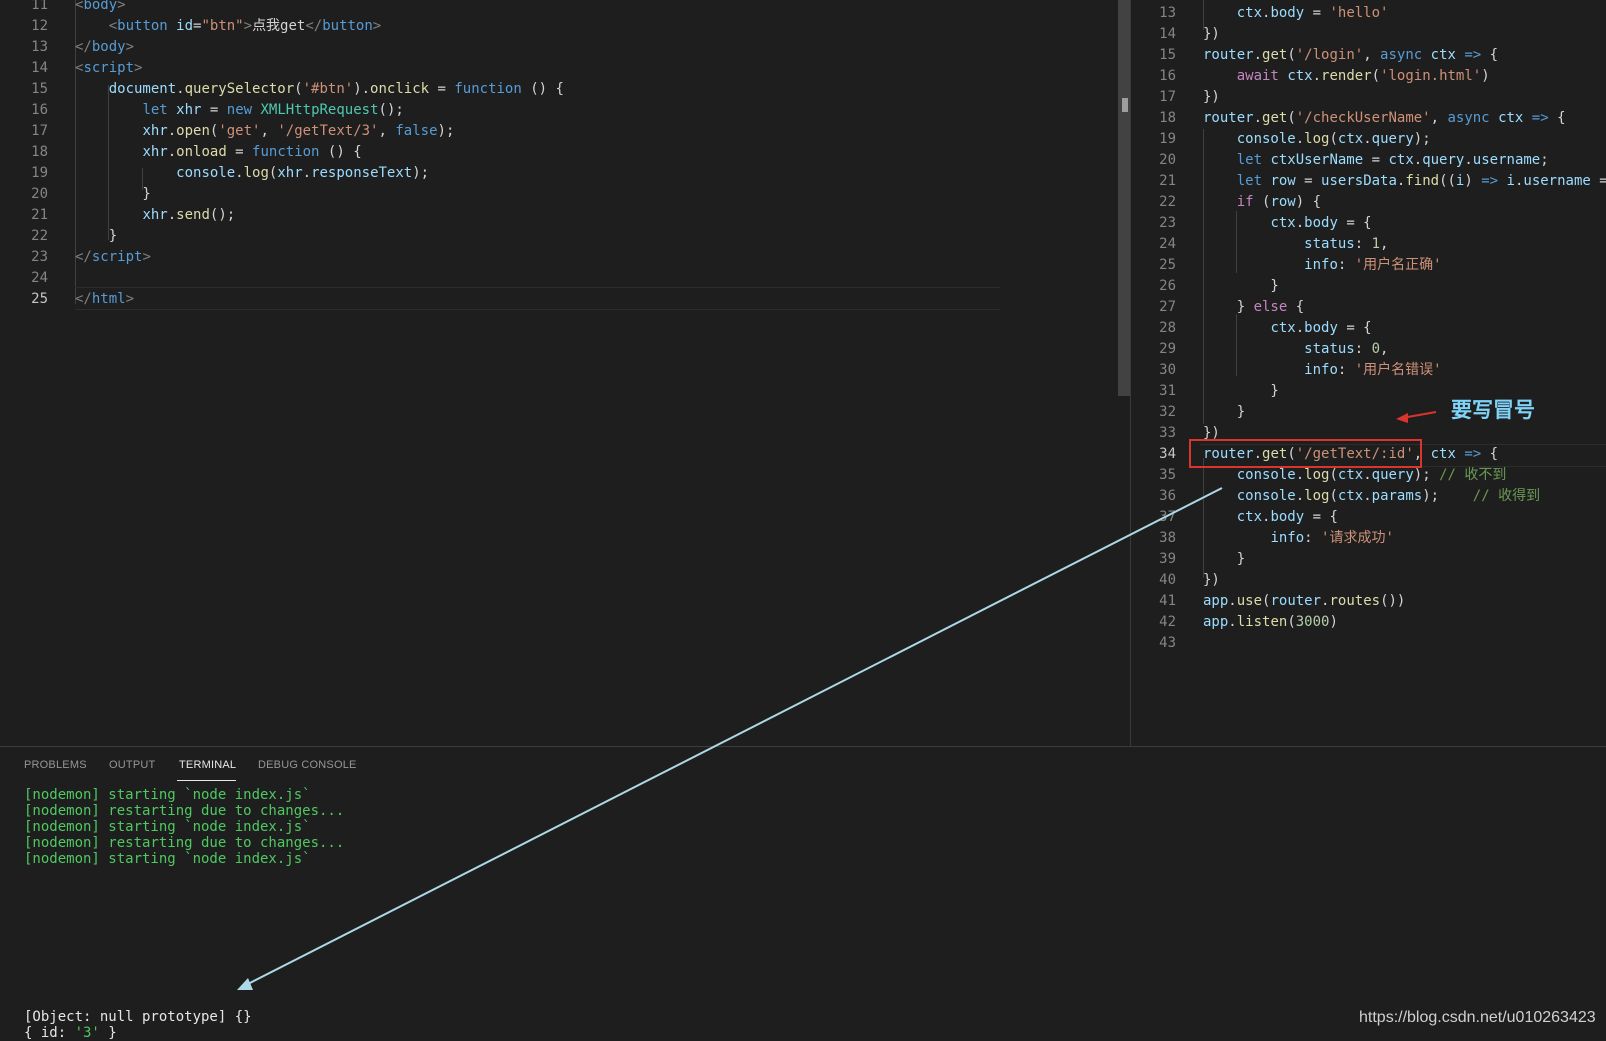  Describe the element at coordinates (1477, 1017) in the screenshot. I see `watermark: https://blog.csdn.net/u010263423` at that location.